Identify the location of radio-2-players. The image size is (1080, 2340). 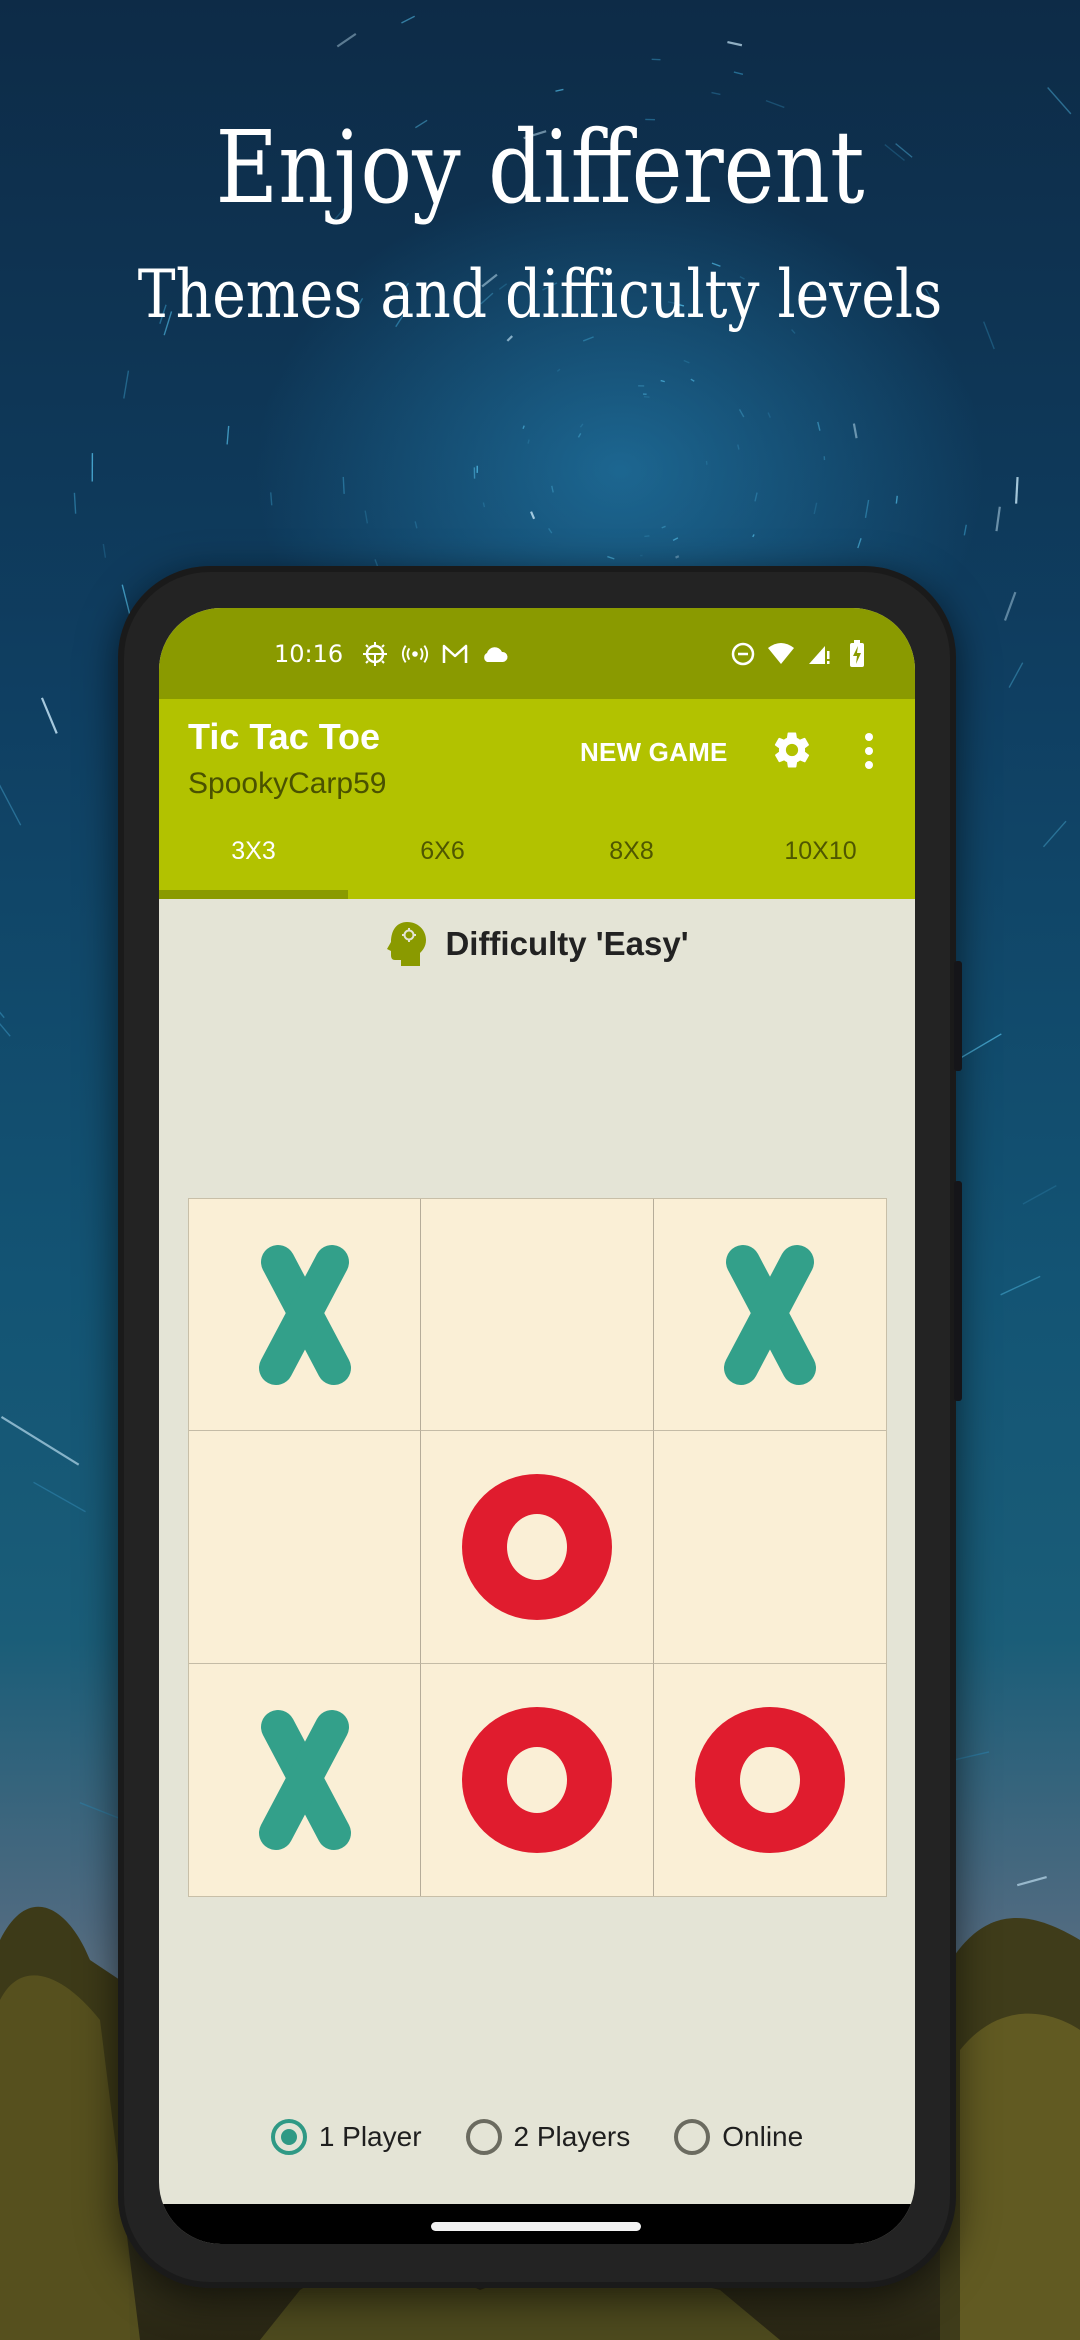
(483, 2137).